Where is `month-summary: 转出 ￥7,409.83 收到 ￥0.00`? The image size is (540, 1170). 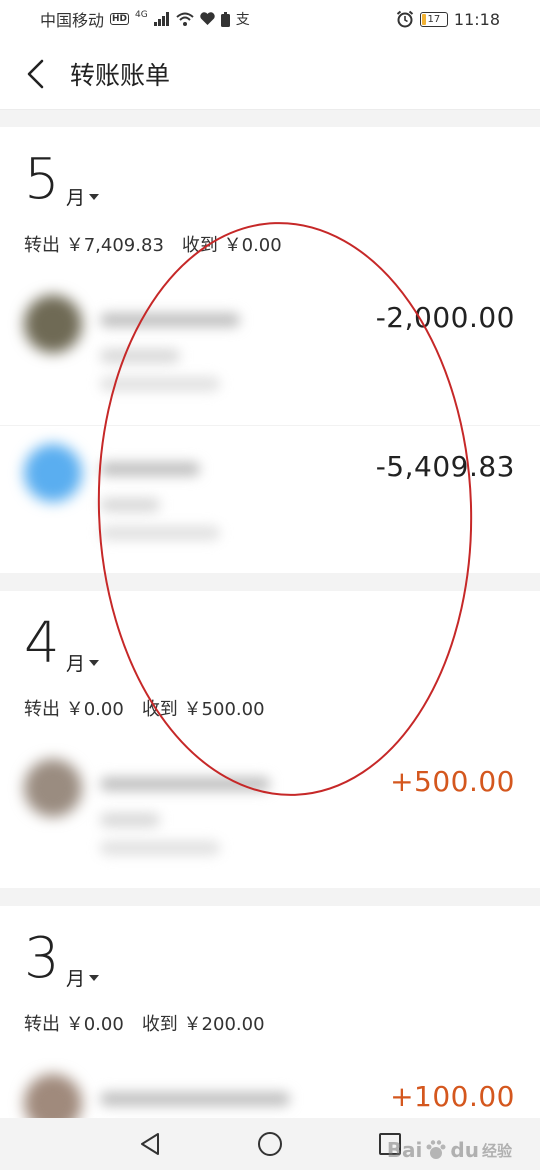 month-summary: 转出 ￥7,409.83 收到 ￥0.00 is located at coordinates (153, 244).